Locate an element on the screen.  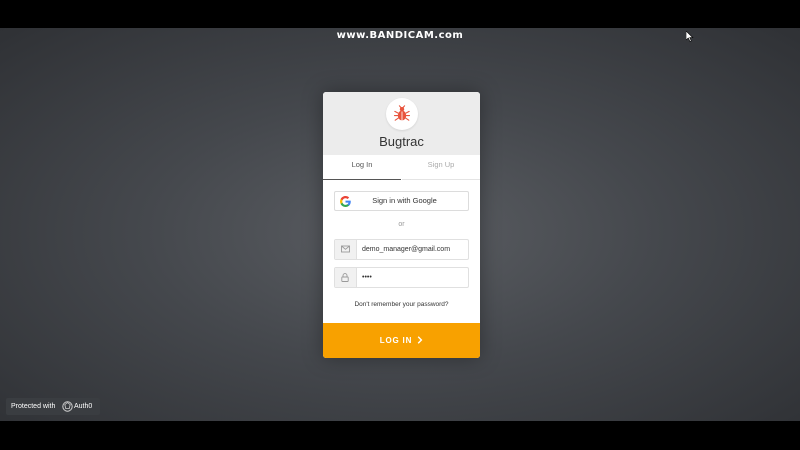
auth0-badge: Protected with Auth0 is located at coordinates (53, 406).